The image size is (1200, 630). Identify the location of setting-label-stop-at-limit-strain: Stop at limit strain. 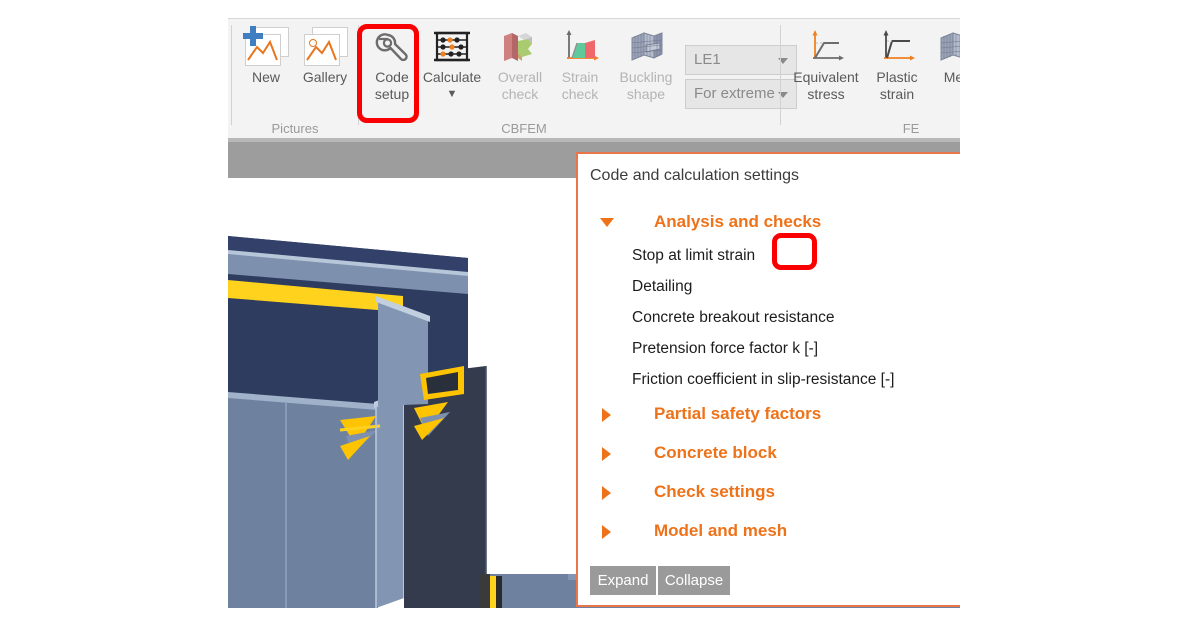
(694, 255).